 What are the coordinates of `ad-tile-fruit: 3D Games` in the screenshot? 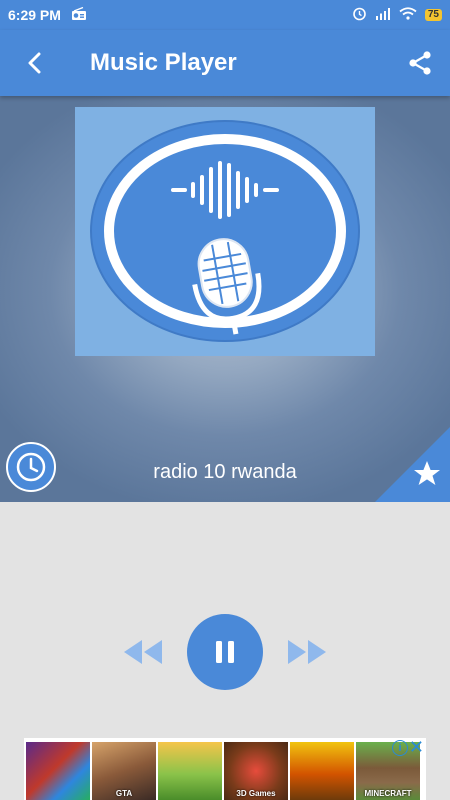 It's located at (256, 771).